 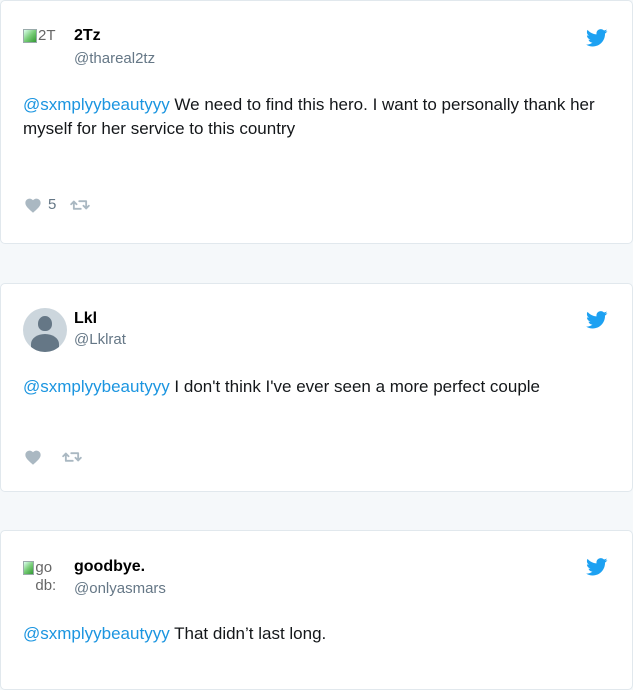 I want to click on tweet-actions: 5, so click(x=57, y=204).